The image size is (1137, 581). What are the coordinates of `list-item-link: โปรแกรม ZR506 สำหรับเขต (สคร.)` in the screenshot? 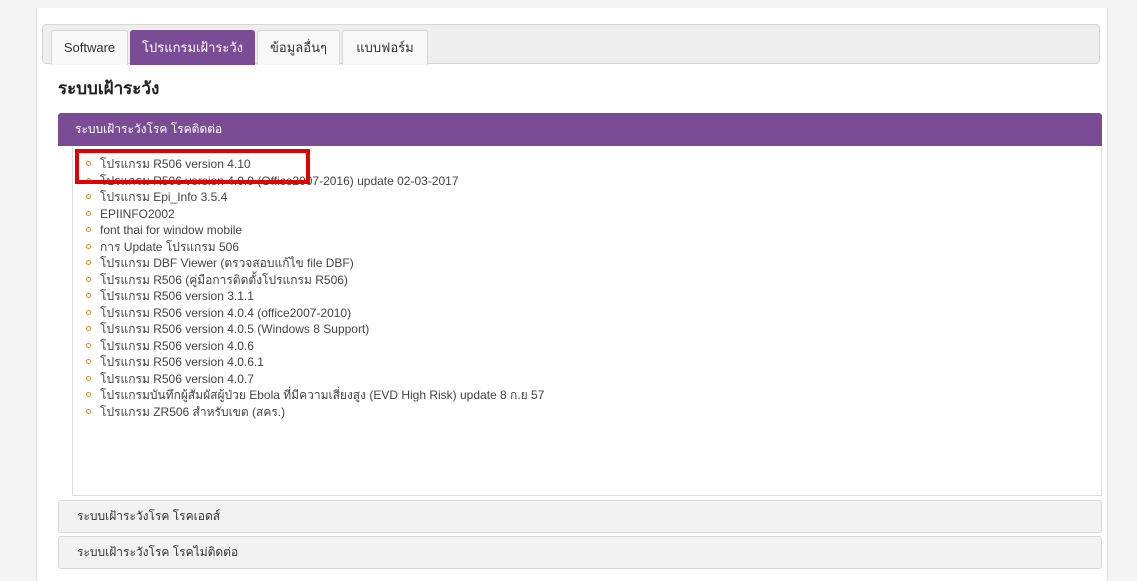 It's located at (192, 412).